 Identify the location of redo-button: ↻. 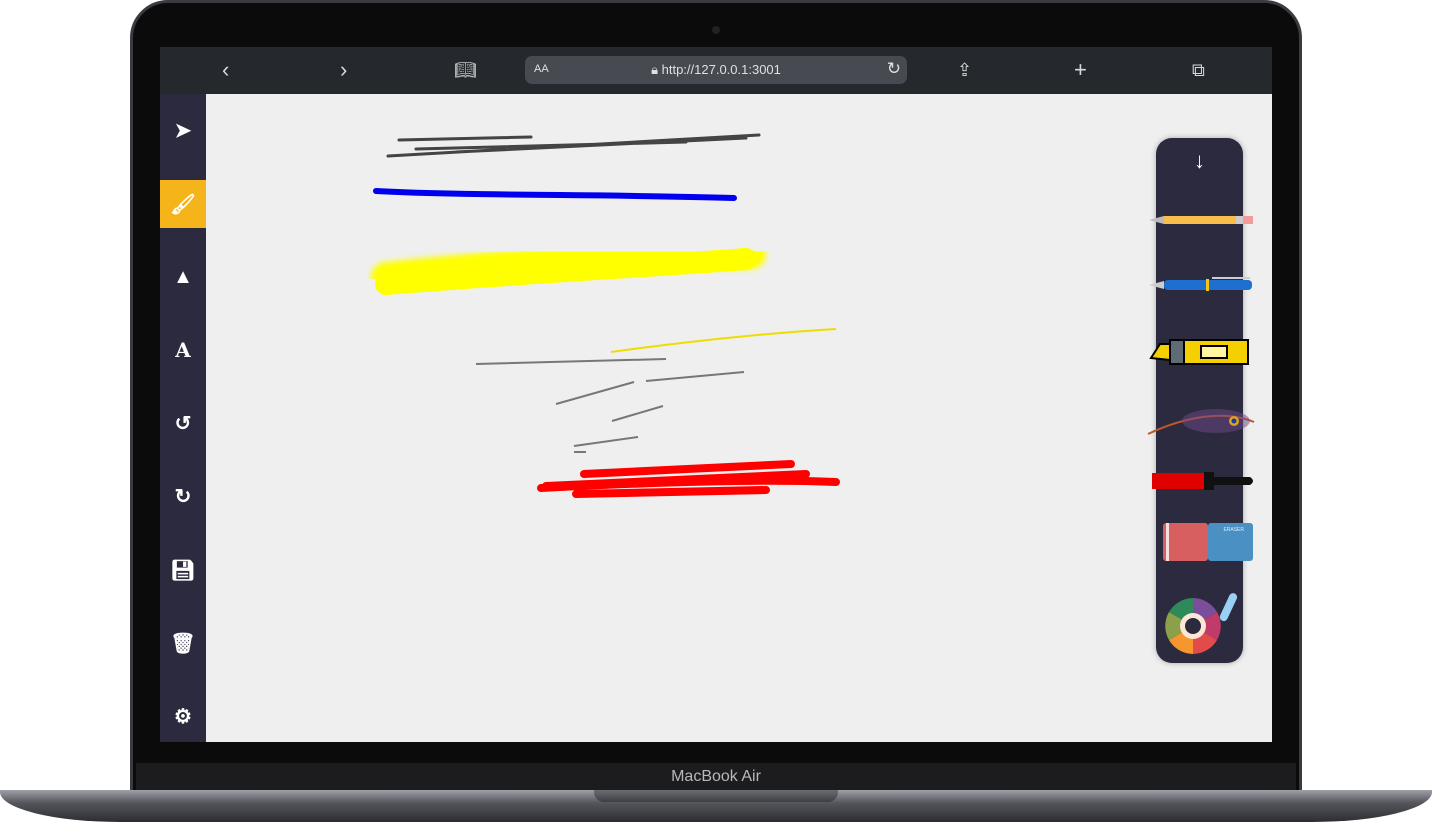
(183, 496).